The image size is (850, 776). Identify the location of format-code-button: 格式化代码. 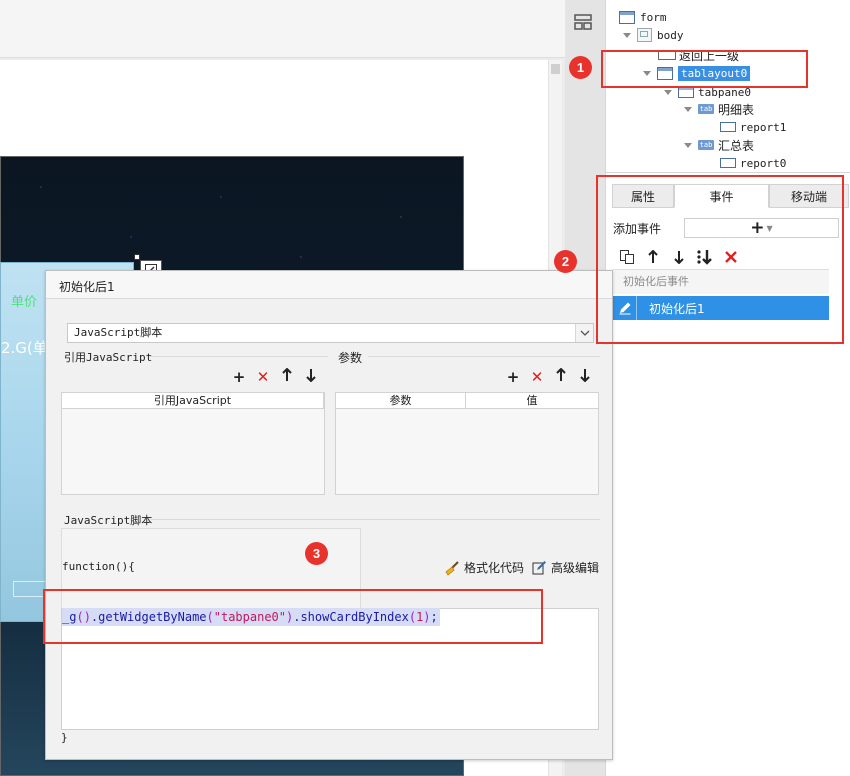
(484, 567).